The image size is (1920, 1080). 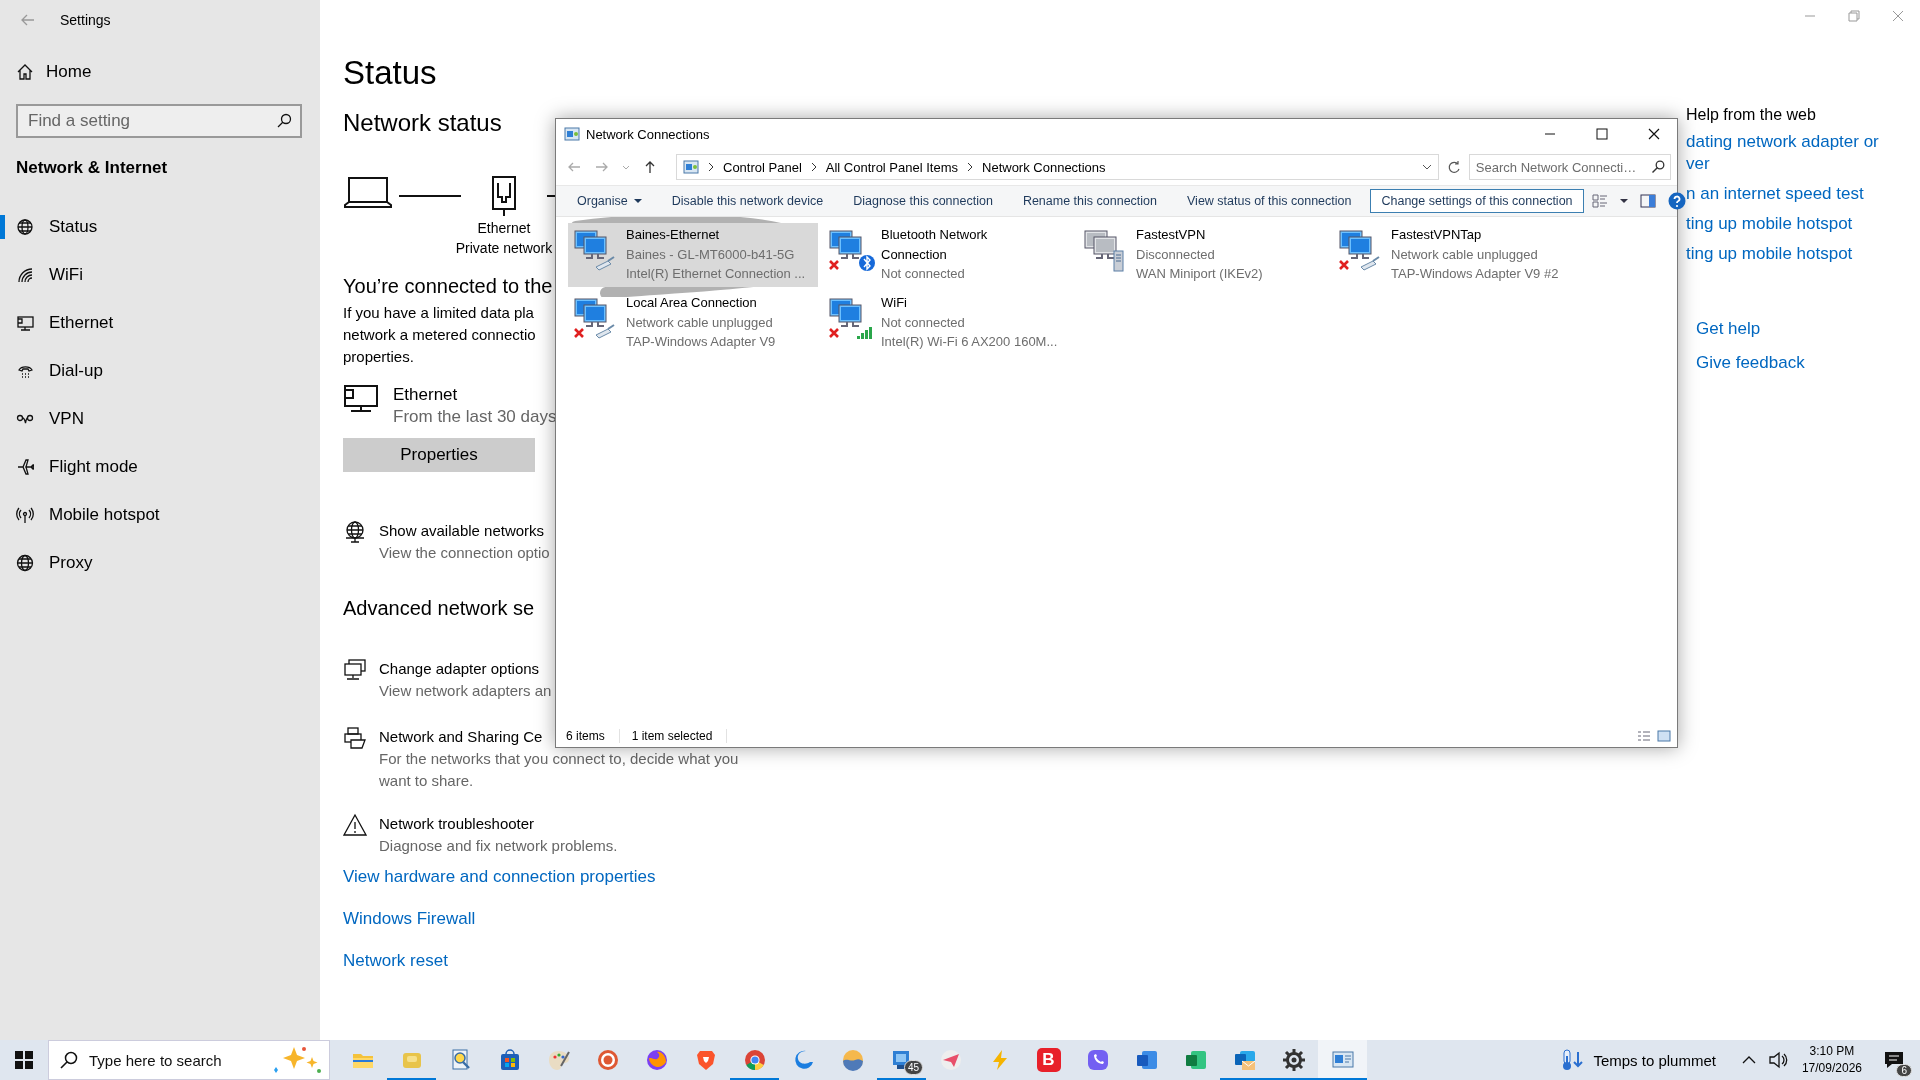 What do you see at coordinates (1477, 201) in the screenshot?
I see `toolbar-button: Change settings of this connection` at bounding box center [1477, 201].